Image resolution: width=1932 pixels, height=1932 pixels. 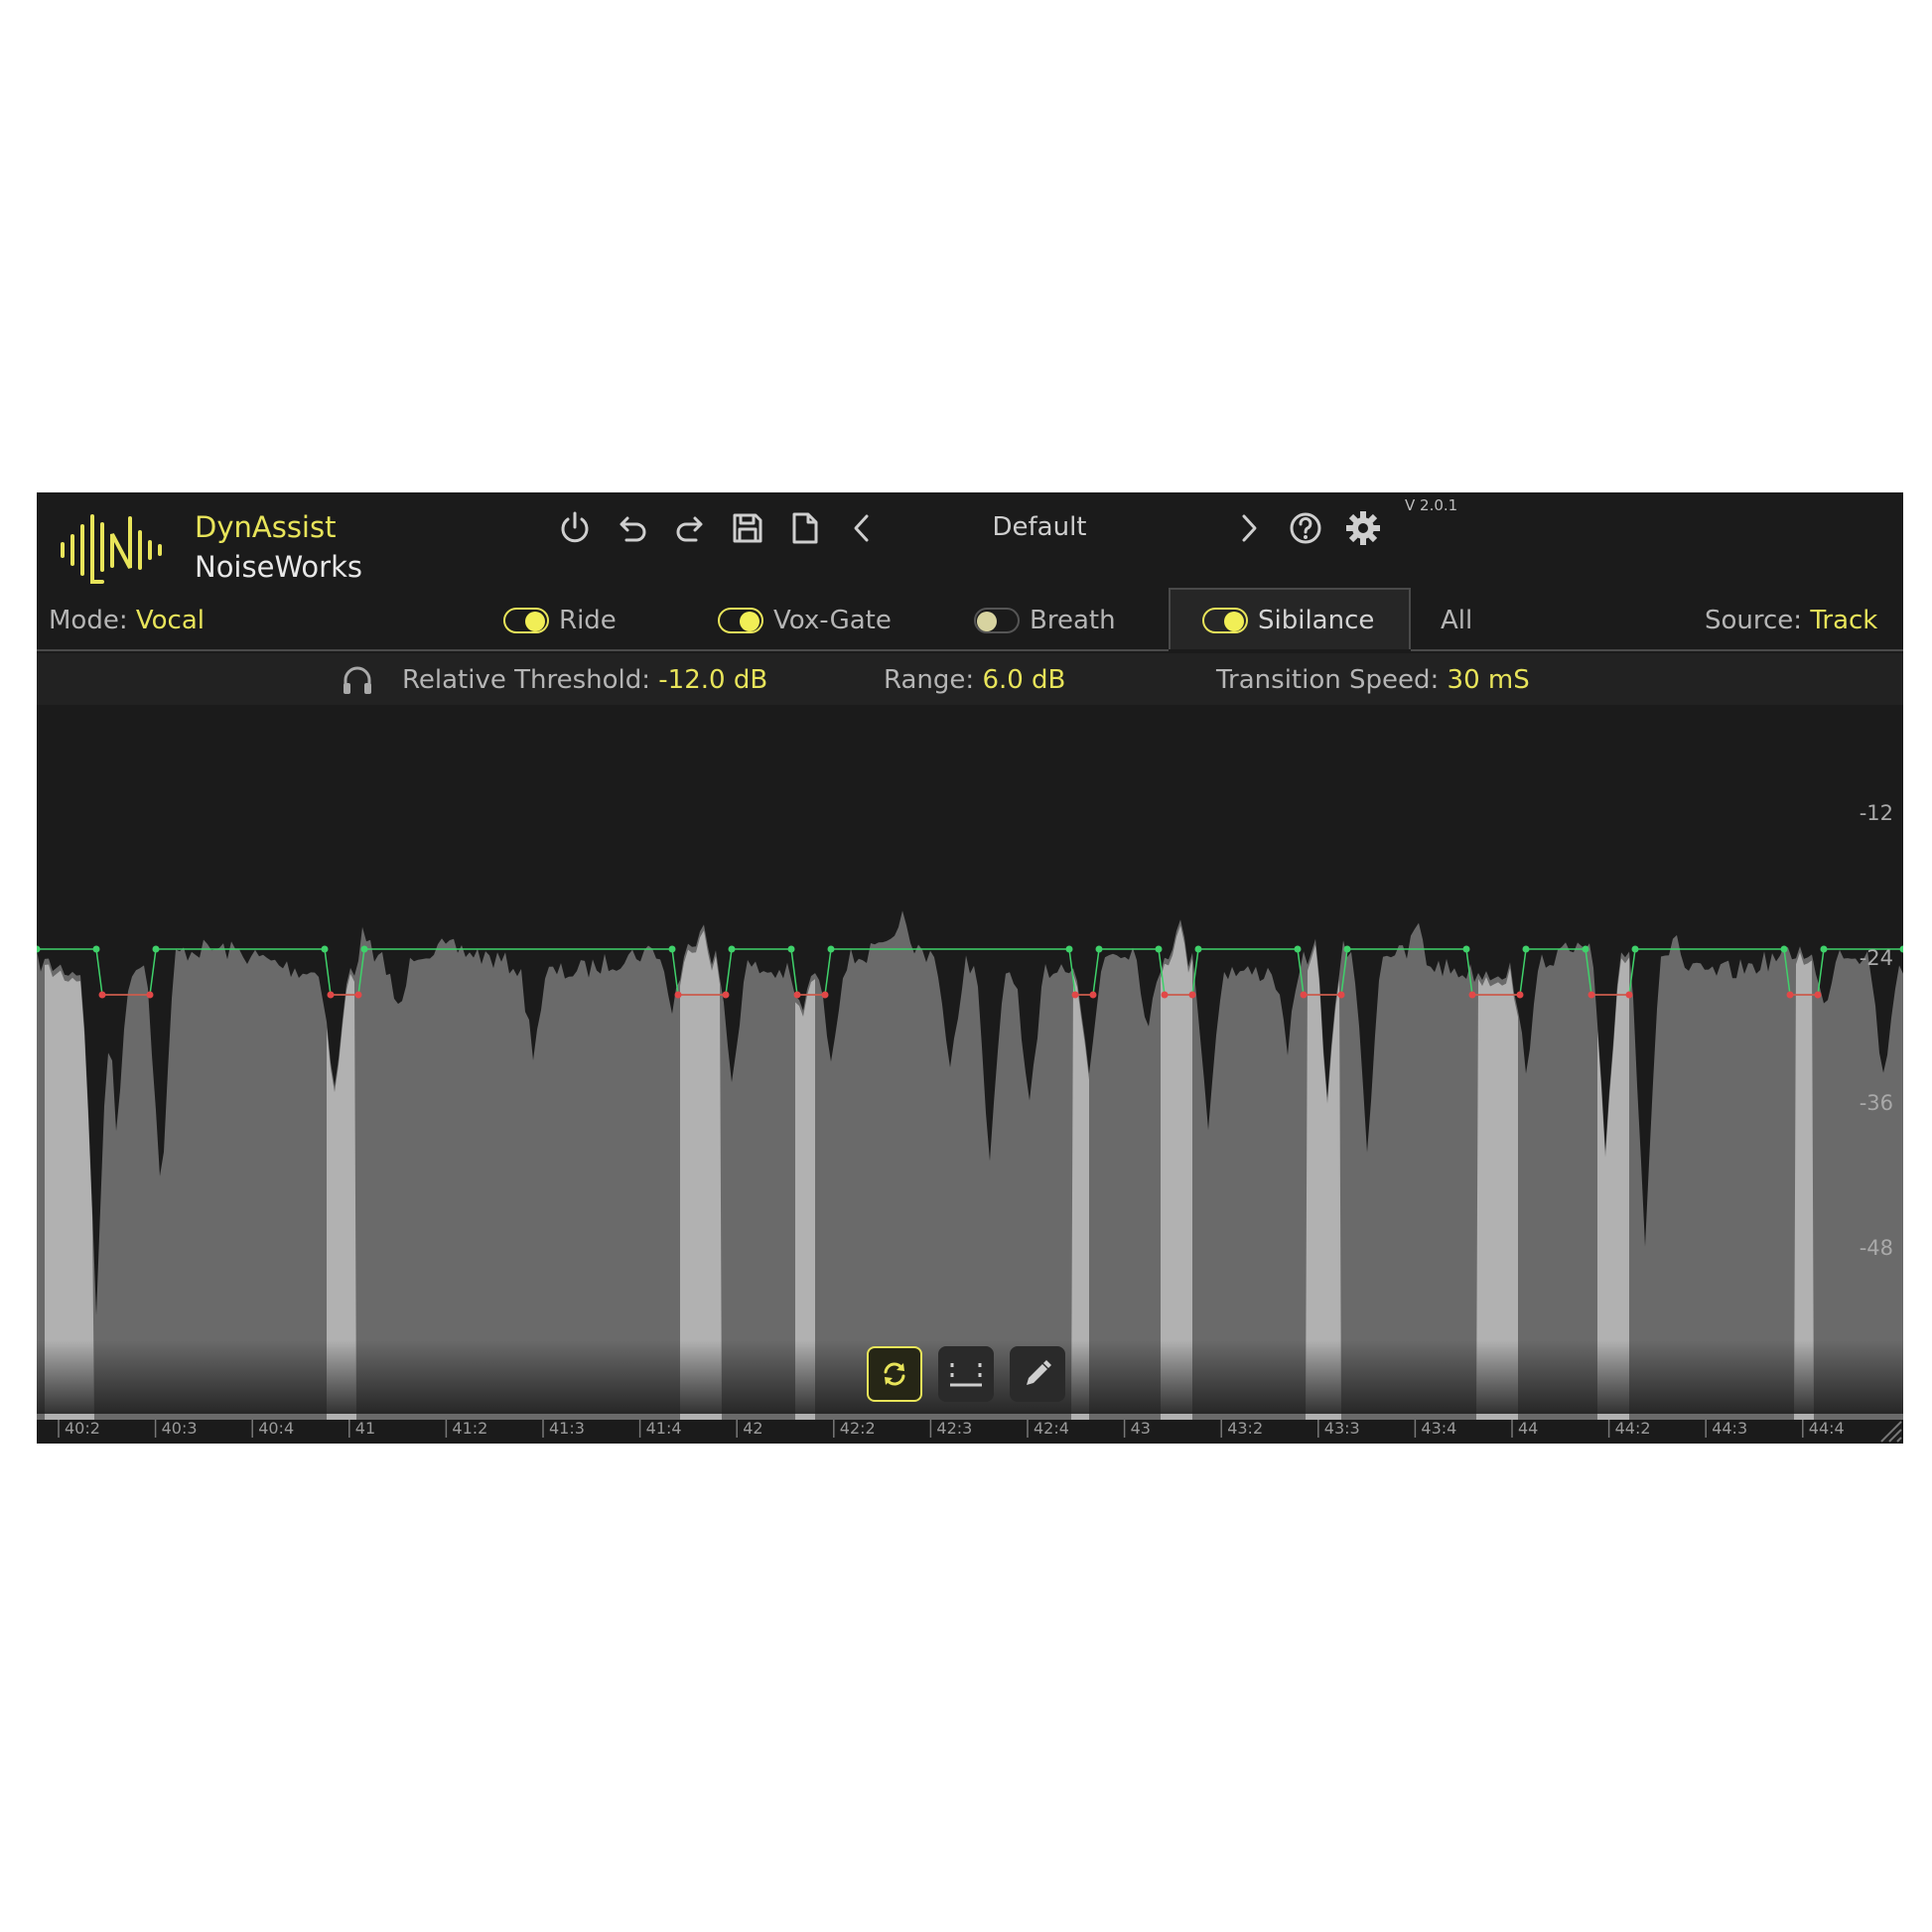 I want to click on threshold-value: -12.0 dB, so click(x=713, y=680).